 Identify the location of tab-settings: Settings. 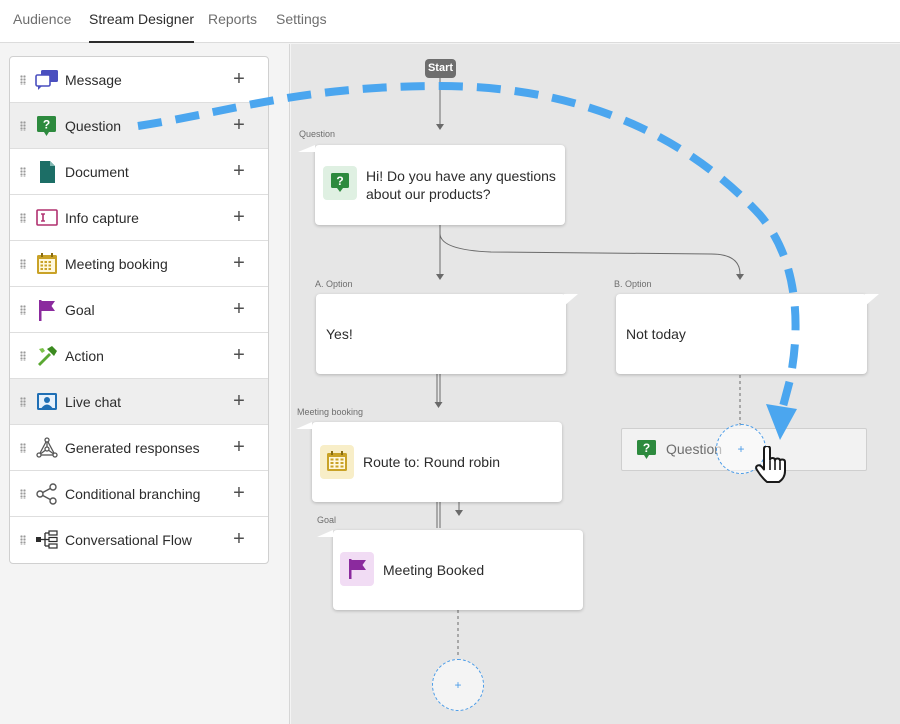
(301, 21).